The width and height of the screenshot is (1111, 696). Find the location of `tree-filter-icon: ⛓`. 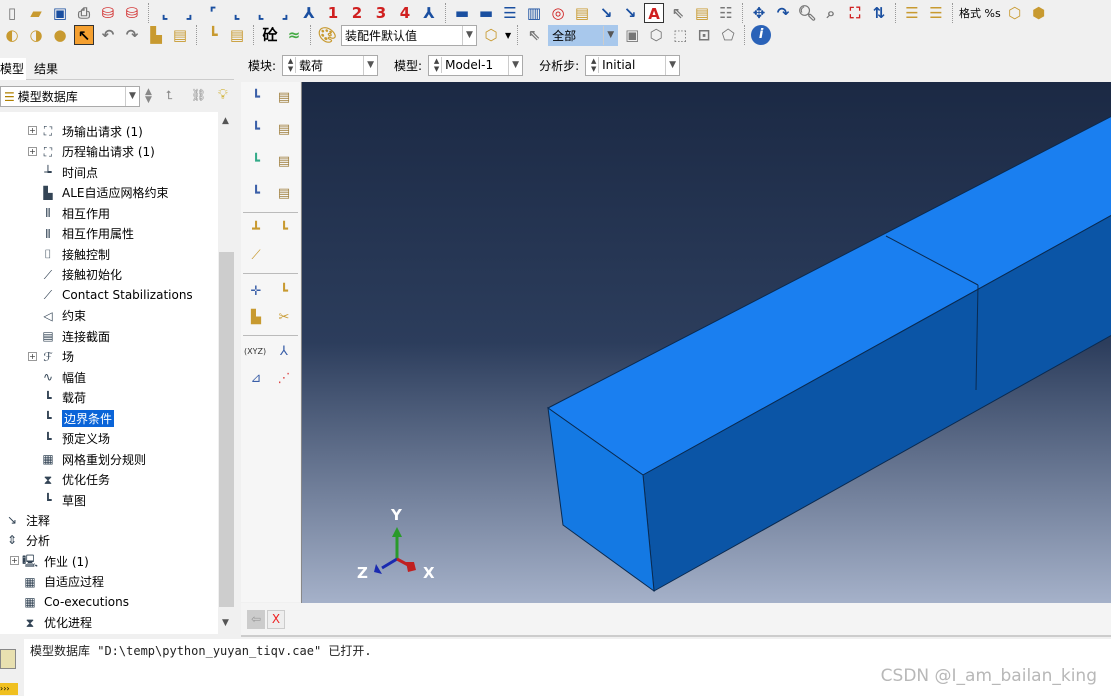

tree-filter-icon: ⛓ is located at coordinates (198, 95).